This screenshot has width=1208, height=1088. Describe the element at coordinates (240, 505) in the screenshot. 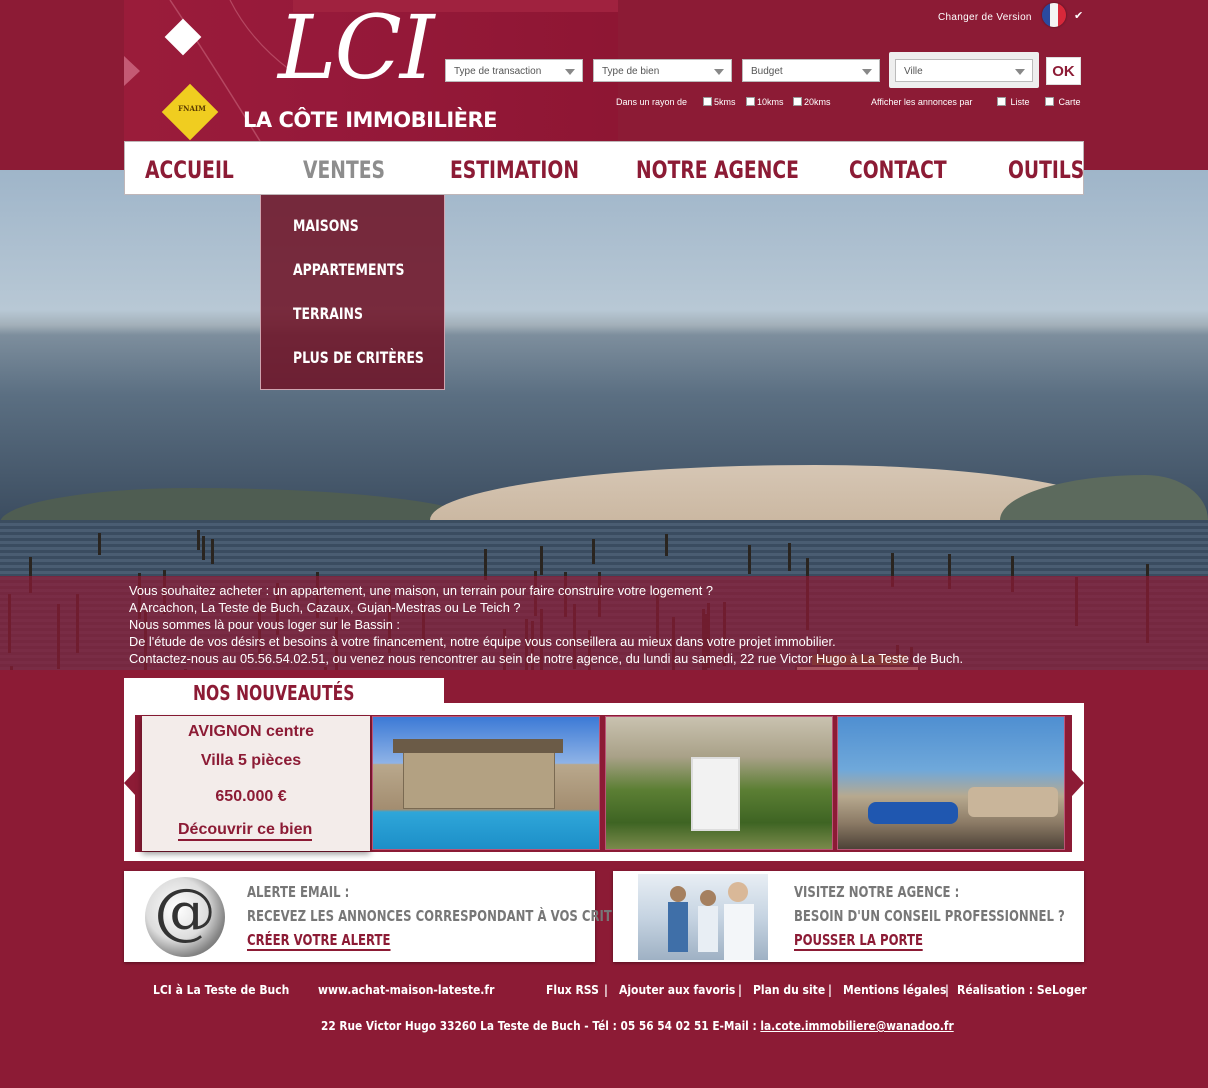

I see `hero-hills` at that location.